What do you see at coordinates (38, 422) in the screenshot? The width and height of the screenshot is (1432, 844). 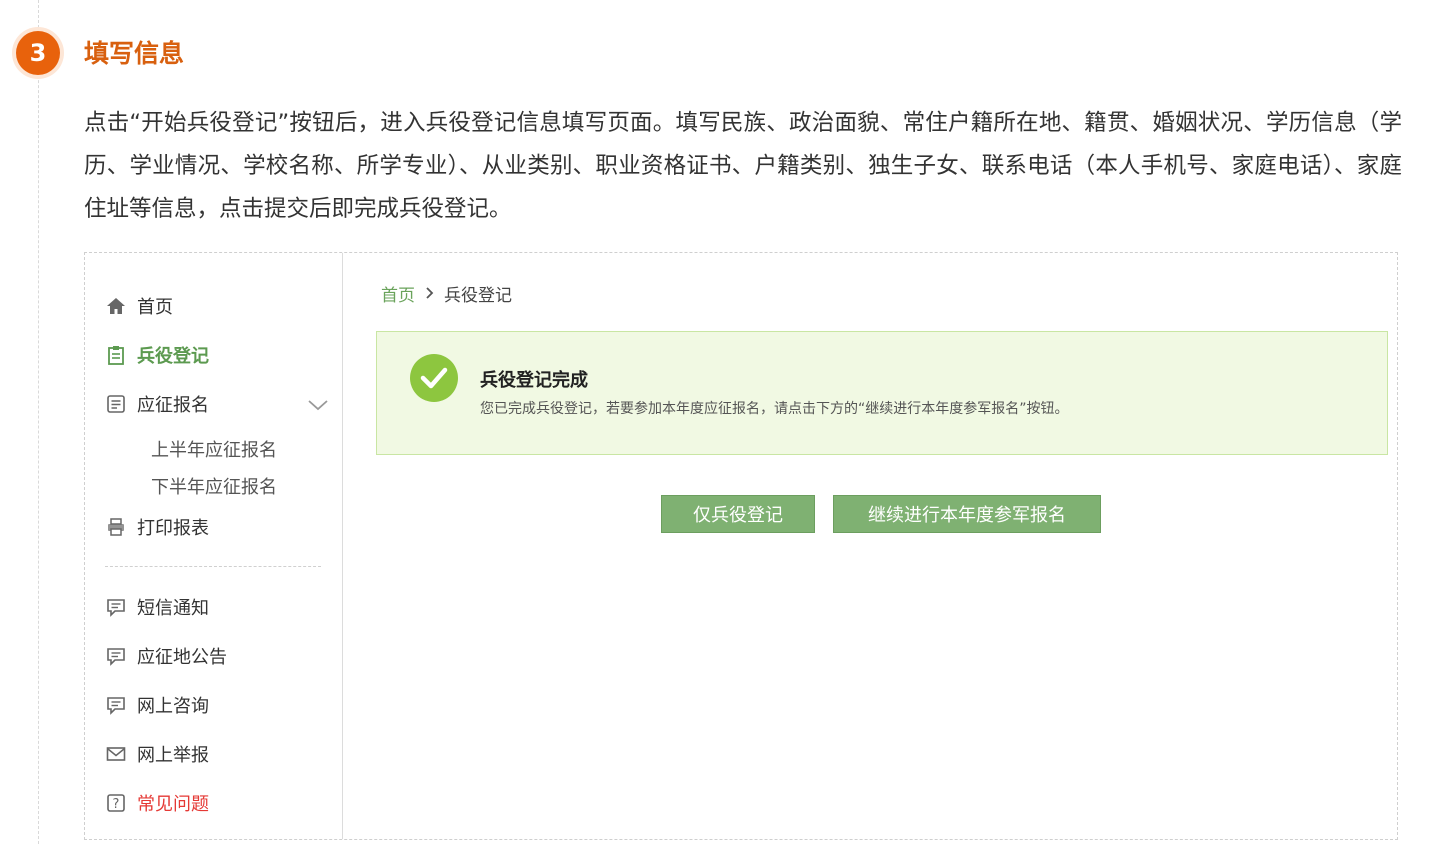 I see `timeline-line` at bounding box center [38, 422].